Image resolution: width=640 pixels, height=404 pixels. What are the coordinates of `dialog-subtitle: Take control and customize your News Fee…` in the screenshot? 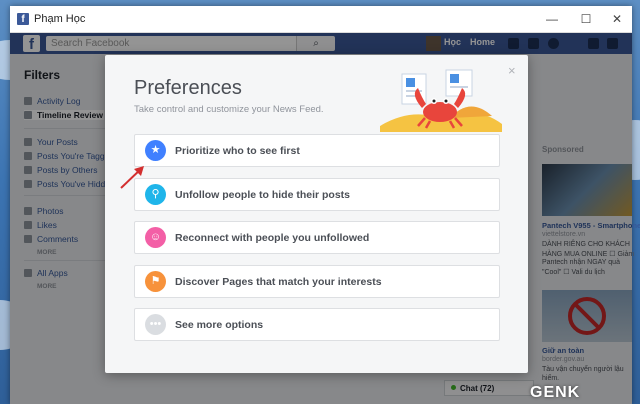 It's located at (229, 109).